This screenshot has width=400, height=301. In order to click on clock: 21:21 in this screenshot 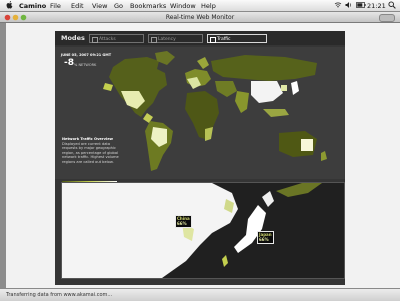, I will do `click(376, 5)`.